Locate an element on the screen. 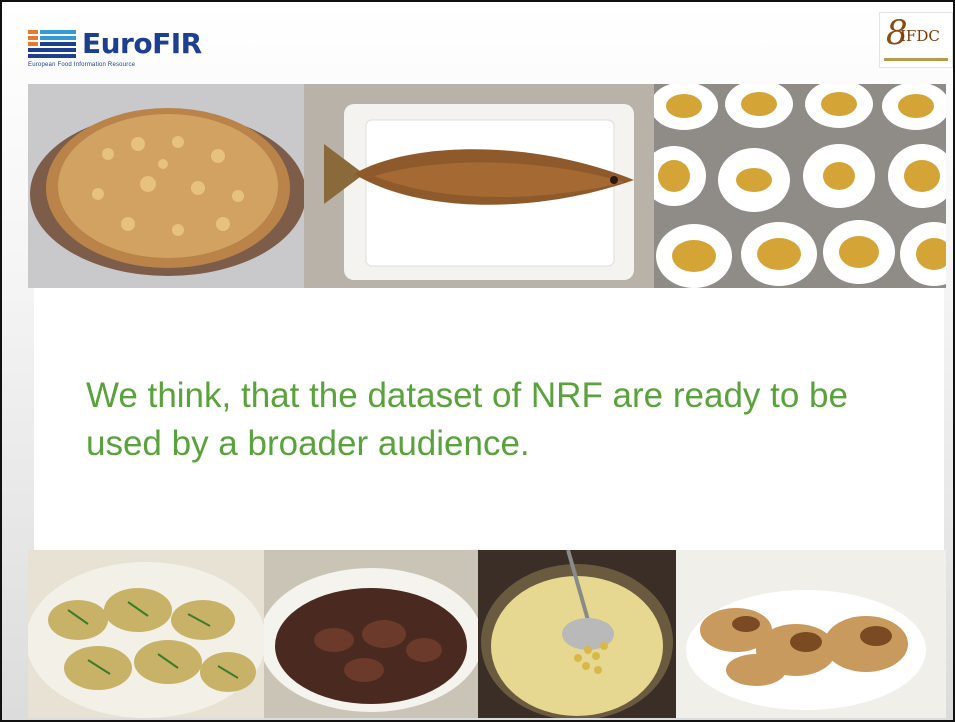 This screenshot has height=722, width=955. dumplings-photo is located at coordinates (146, 634).